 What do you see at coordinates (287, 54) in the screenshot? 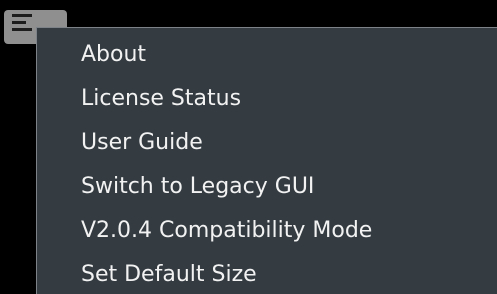
I see `menu-item-about: About` at bounding box center [287, 54].